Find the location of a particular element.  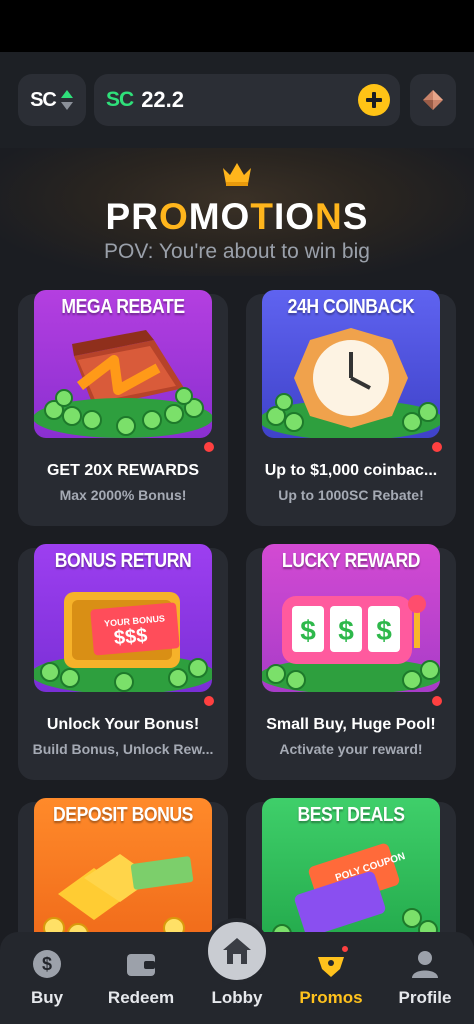

bottom-nav: $ Buy Redeem Lobby Promos Profile is located at coordinates (237, 971).